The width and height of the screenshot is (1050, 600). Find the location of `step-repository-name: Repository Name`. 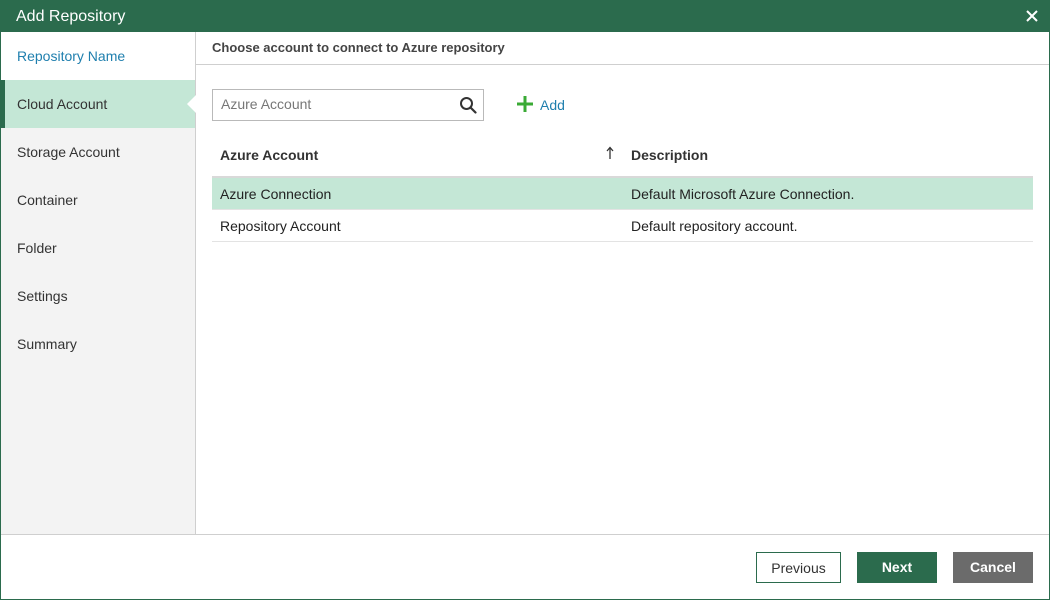

step-repository-name: Repository Name is located at coordinates (98, 56).